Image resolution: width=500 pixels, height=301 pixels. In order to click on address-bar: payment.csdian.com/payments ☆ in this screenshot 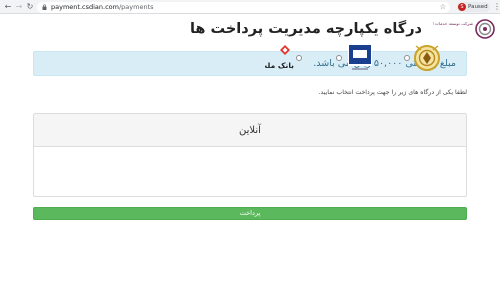, I will do `click(243, 7)`.